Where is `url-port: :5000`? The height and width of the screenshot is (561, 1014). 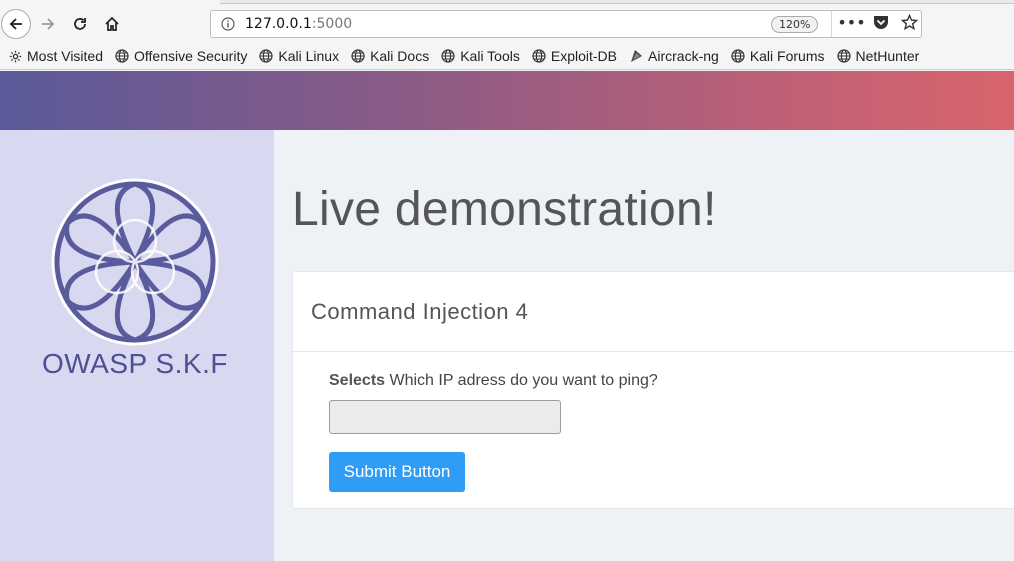
url-port: :5000 is located at coordinates (332, 24).